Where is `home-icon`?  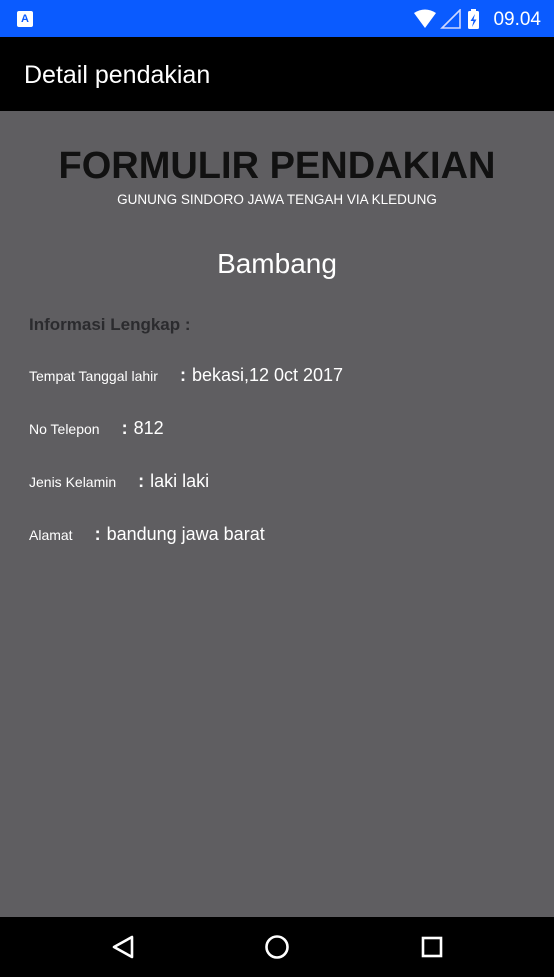
home-icon is located at coordinates (277, 947).